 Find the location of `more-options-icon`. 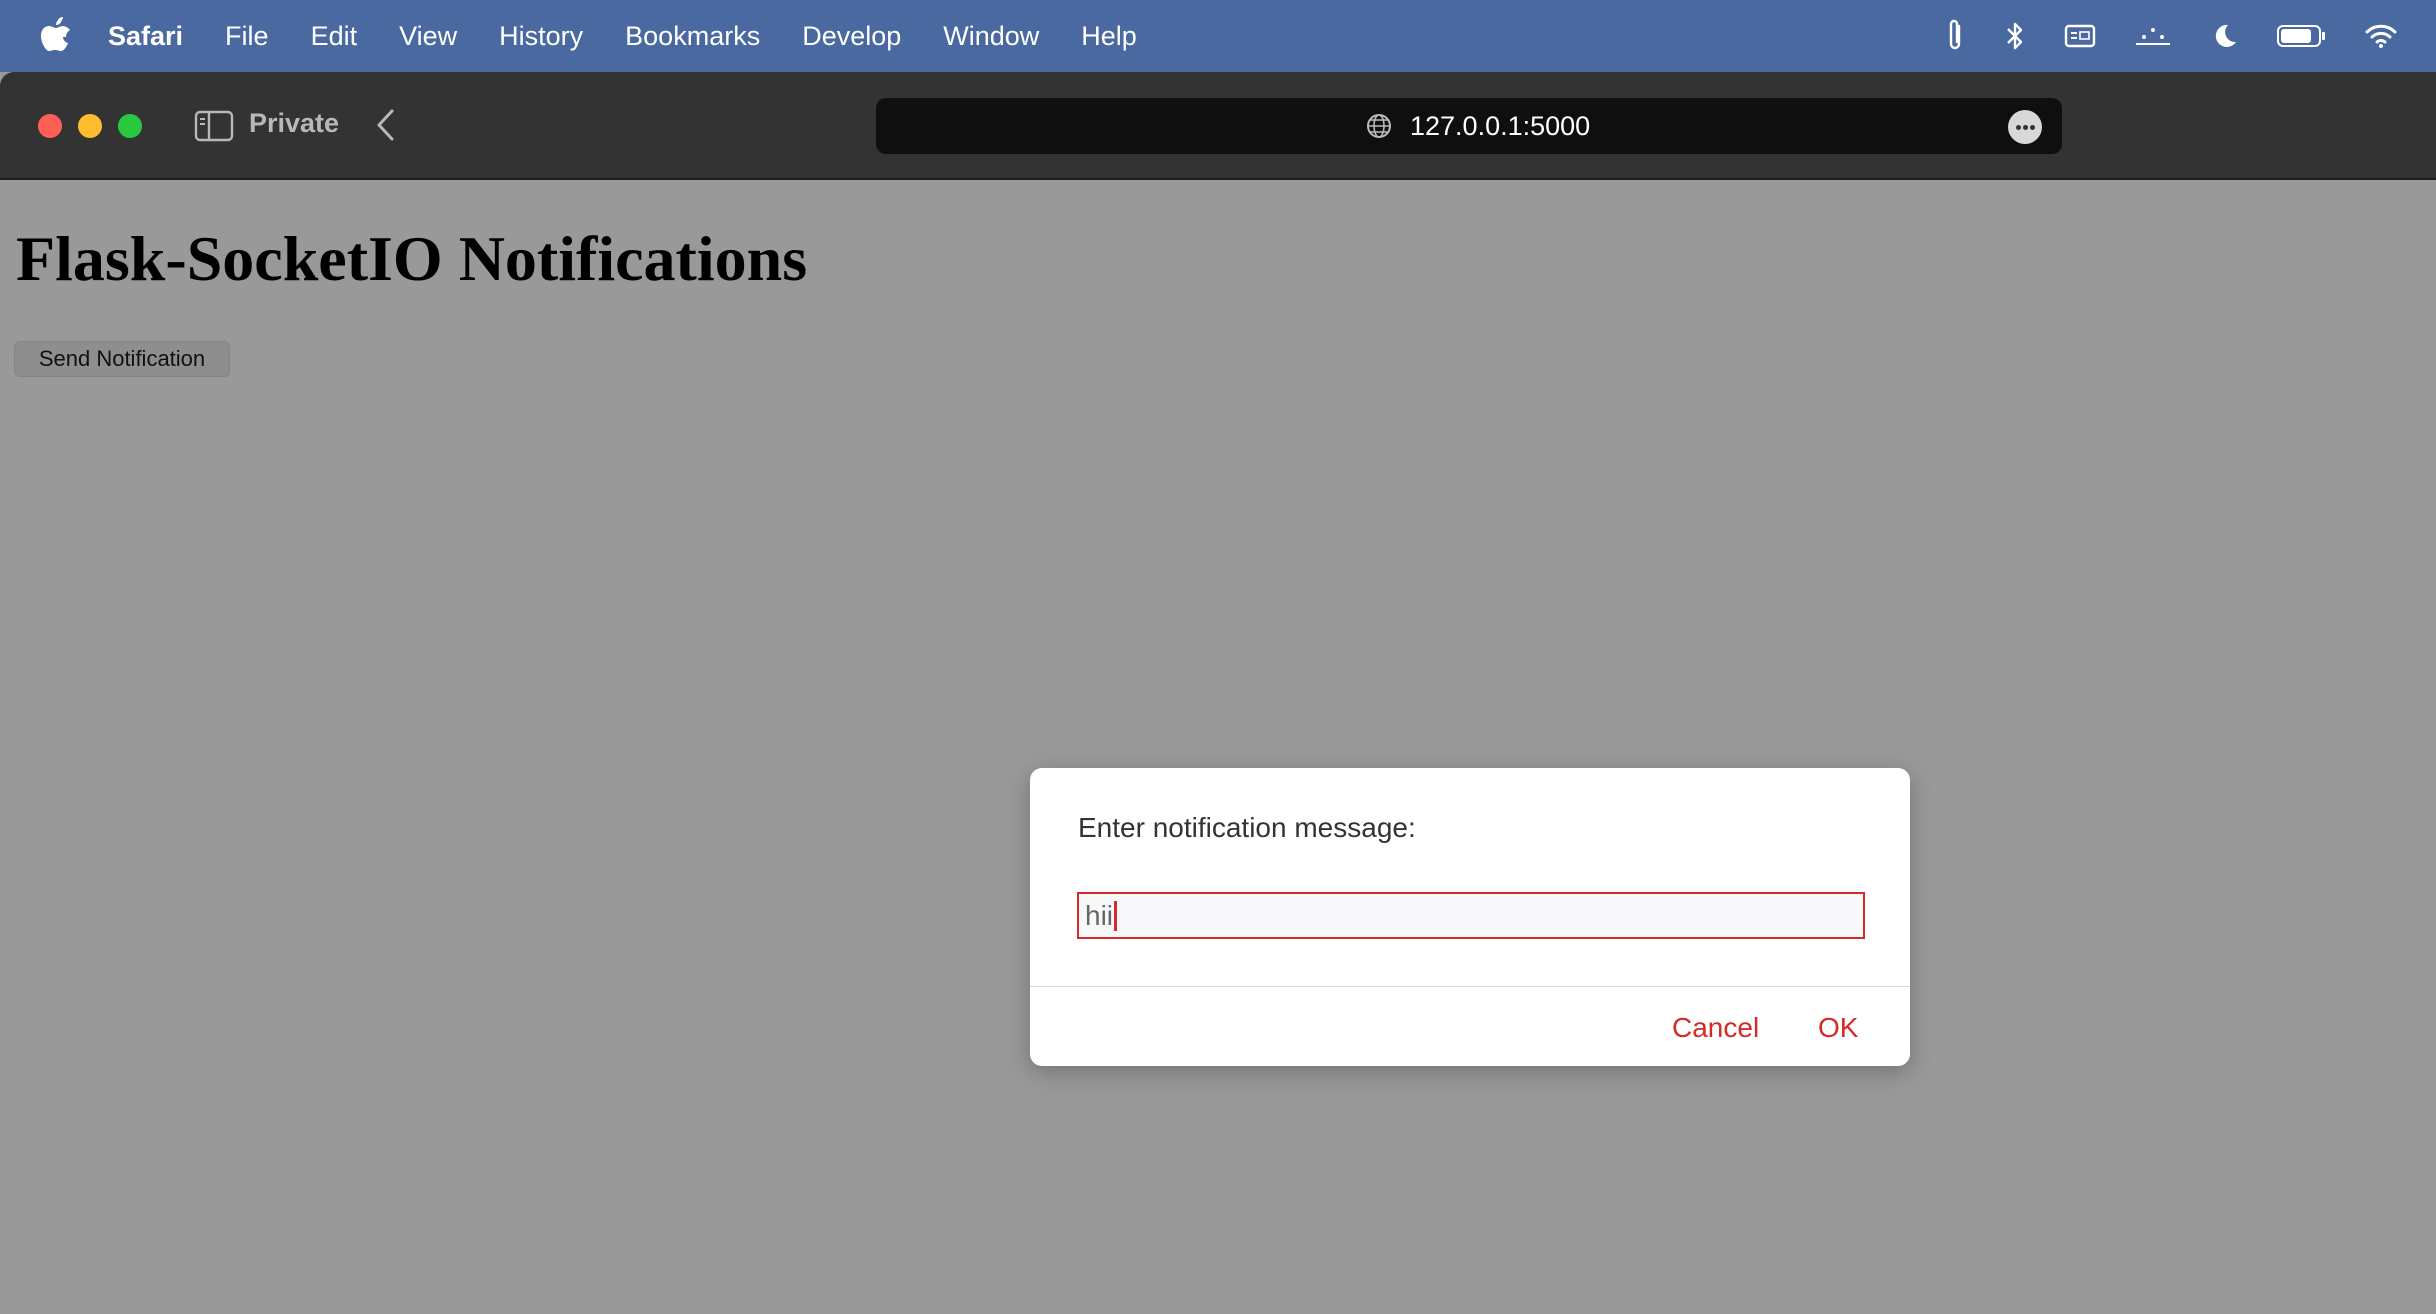

more-options-icon is located at coordinates (2025, 127).